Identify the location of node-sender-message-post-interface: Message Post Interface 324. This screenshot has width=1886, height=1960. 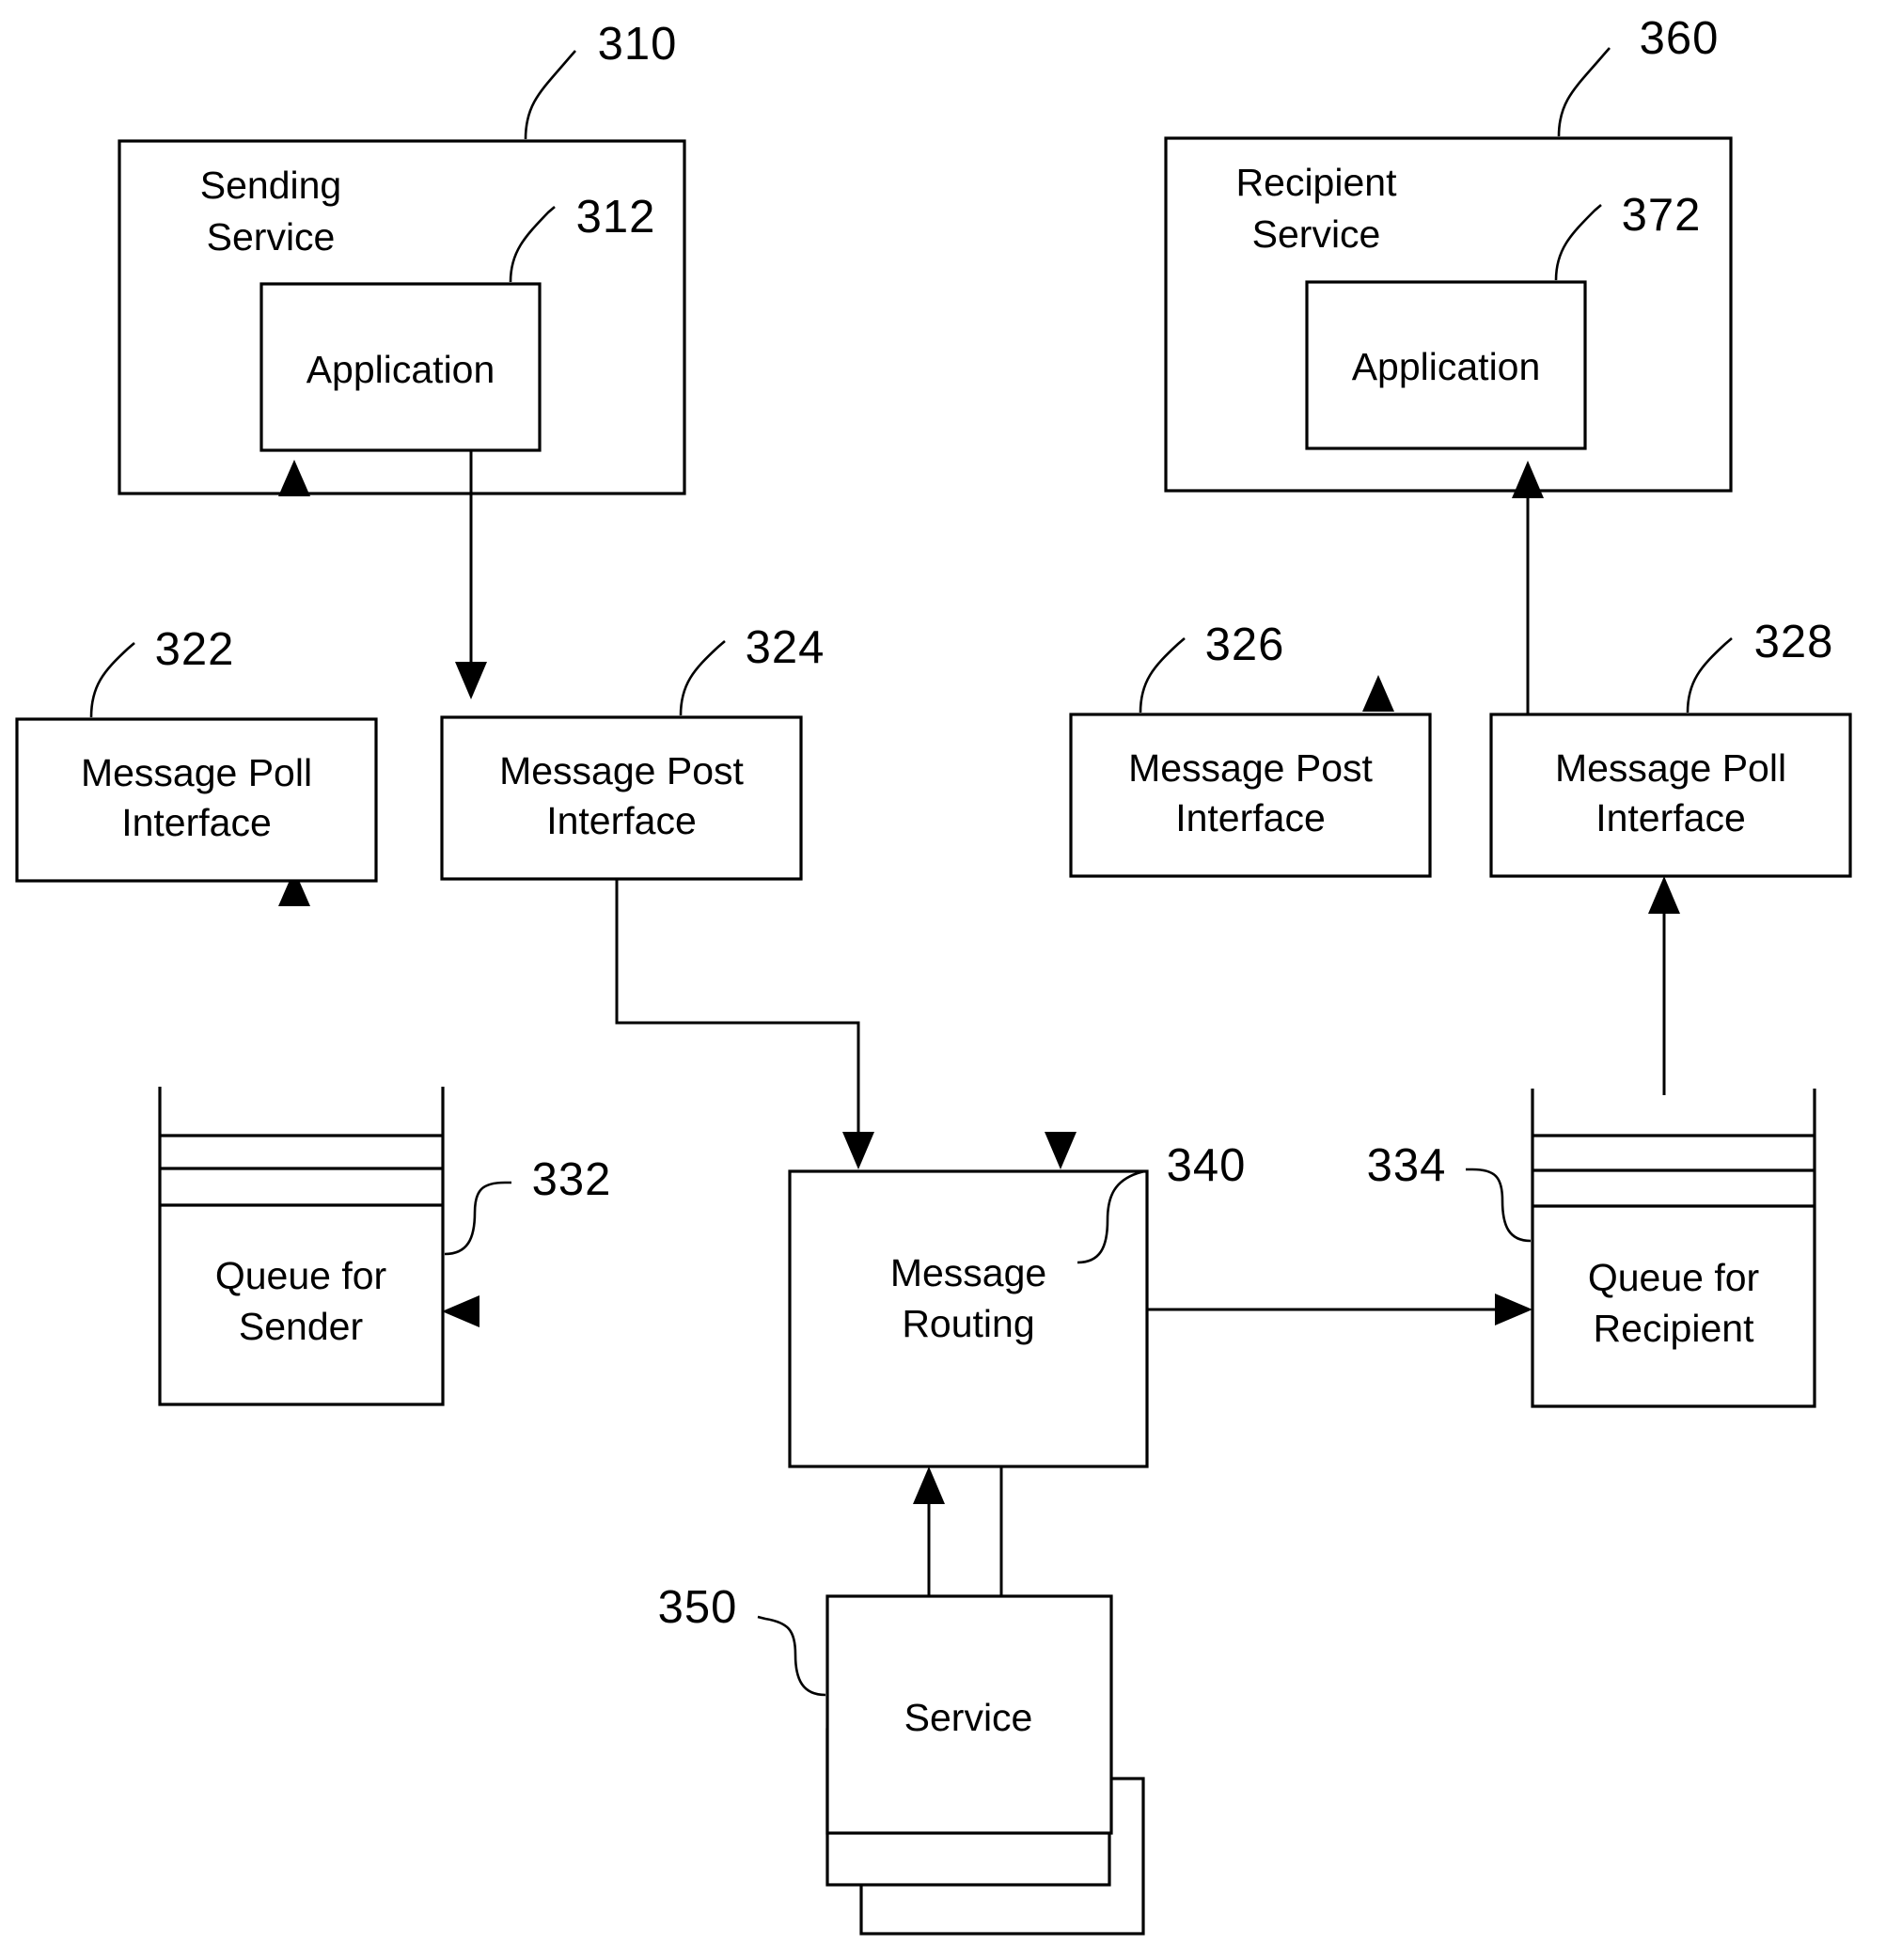
(632, 751).